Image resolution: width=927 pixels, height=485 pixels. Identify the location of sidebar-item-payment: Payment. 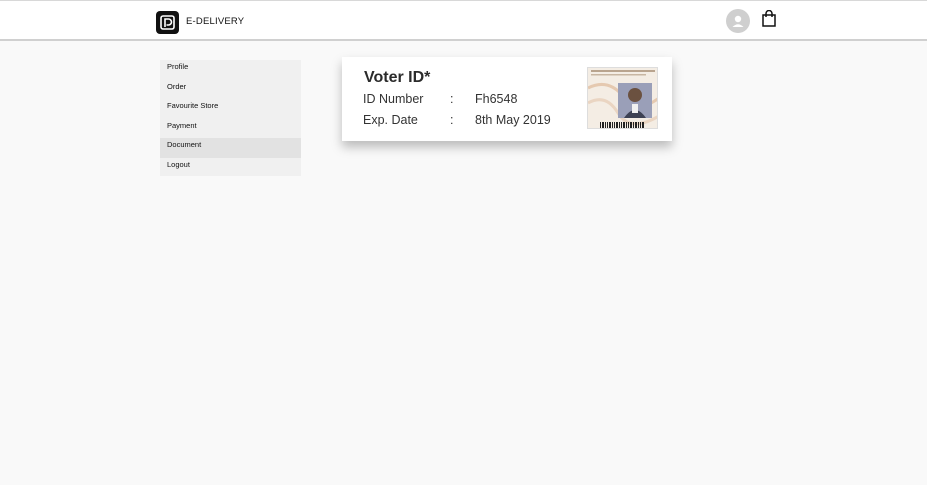
(230, 129).